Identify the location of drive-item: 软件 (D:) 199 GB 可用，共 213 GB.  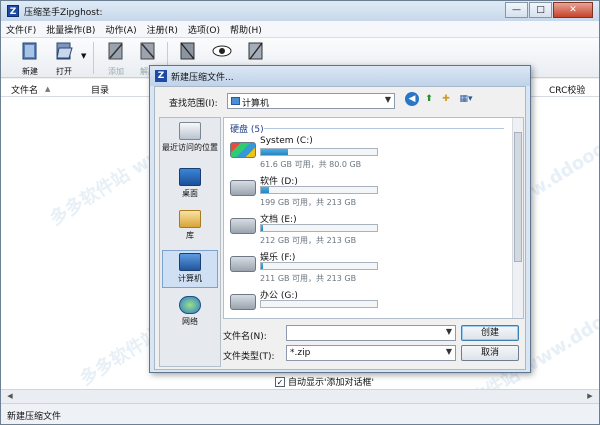
(370, 193).